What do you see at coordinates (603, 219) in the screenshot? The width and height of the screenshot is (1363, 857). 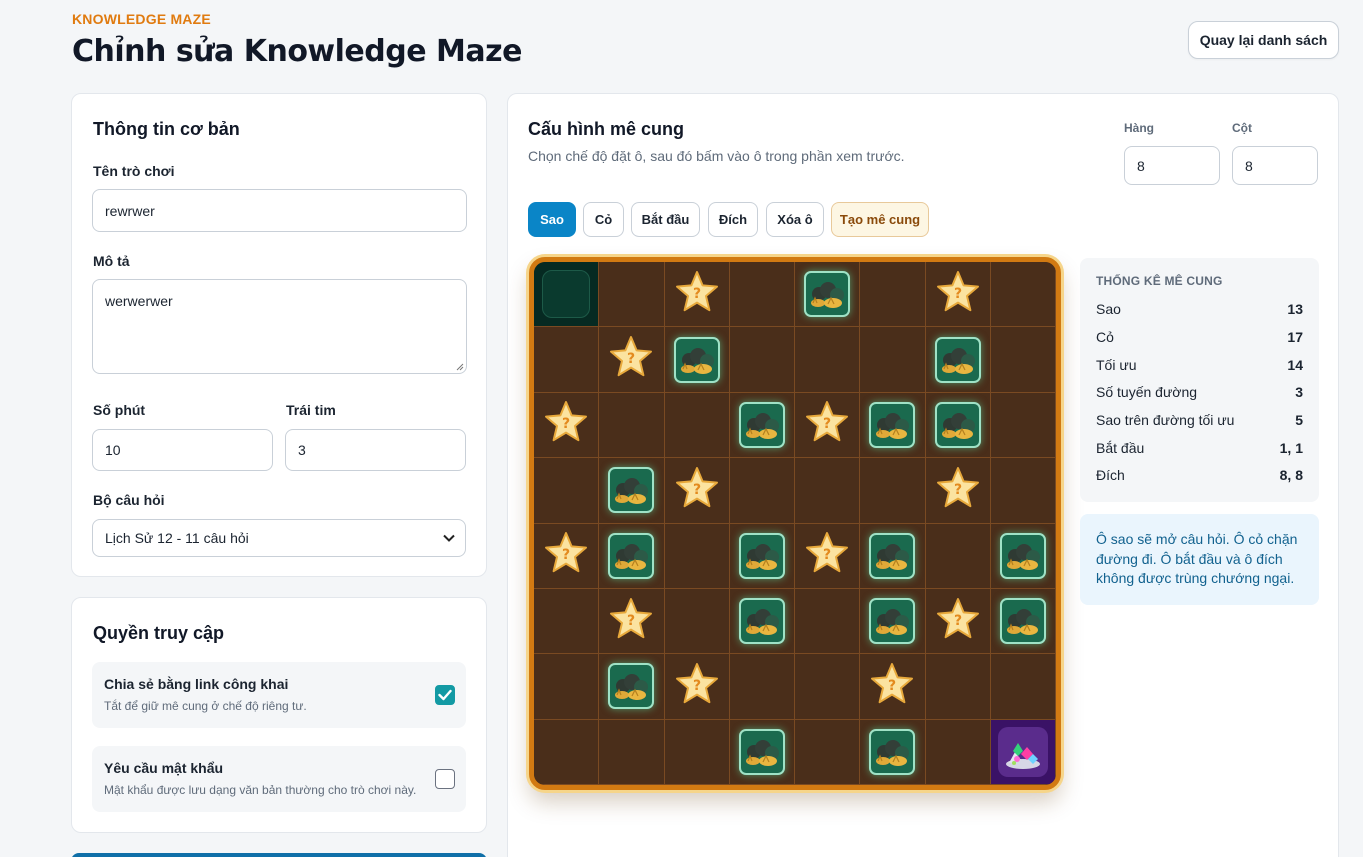 I see `mode-grass-button: Cỏ` at bounding box center [603, 219].